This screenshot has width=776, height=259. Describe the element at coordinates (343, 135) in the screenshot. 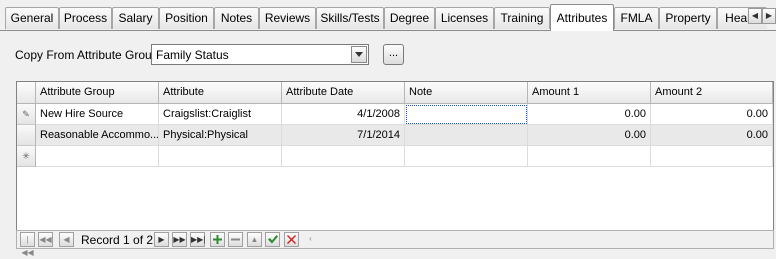

I see `cell-attribute-date: 7/1/2014` at that location.